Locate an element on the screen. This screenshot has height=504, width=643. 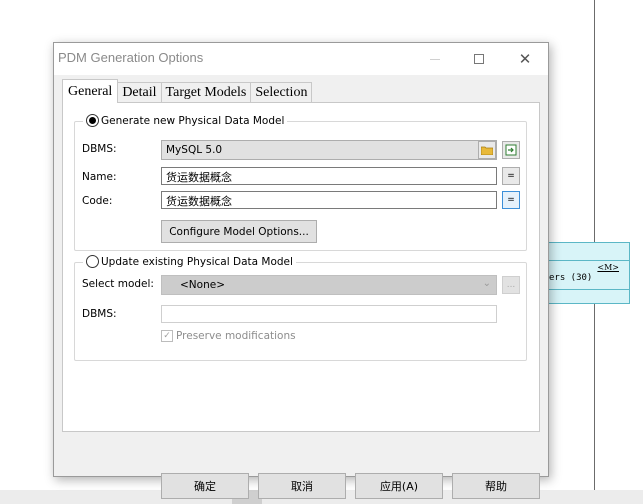
generate-new-radio is located at coordinates (92, 120).